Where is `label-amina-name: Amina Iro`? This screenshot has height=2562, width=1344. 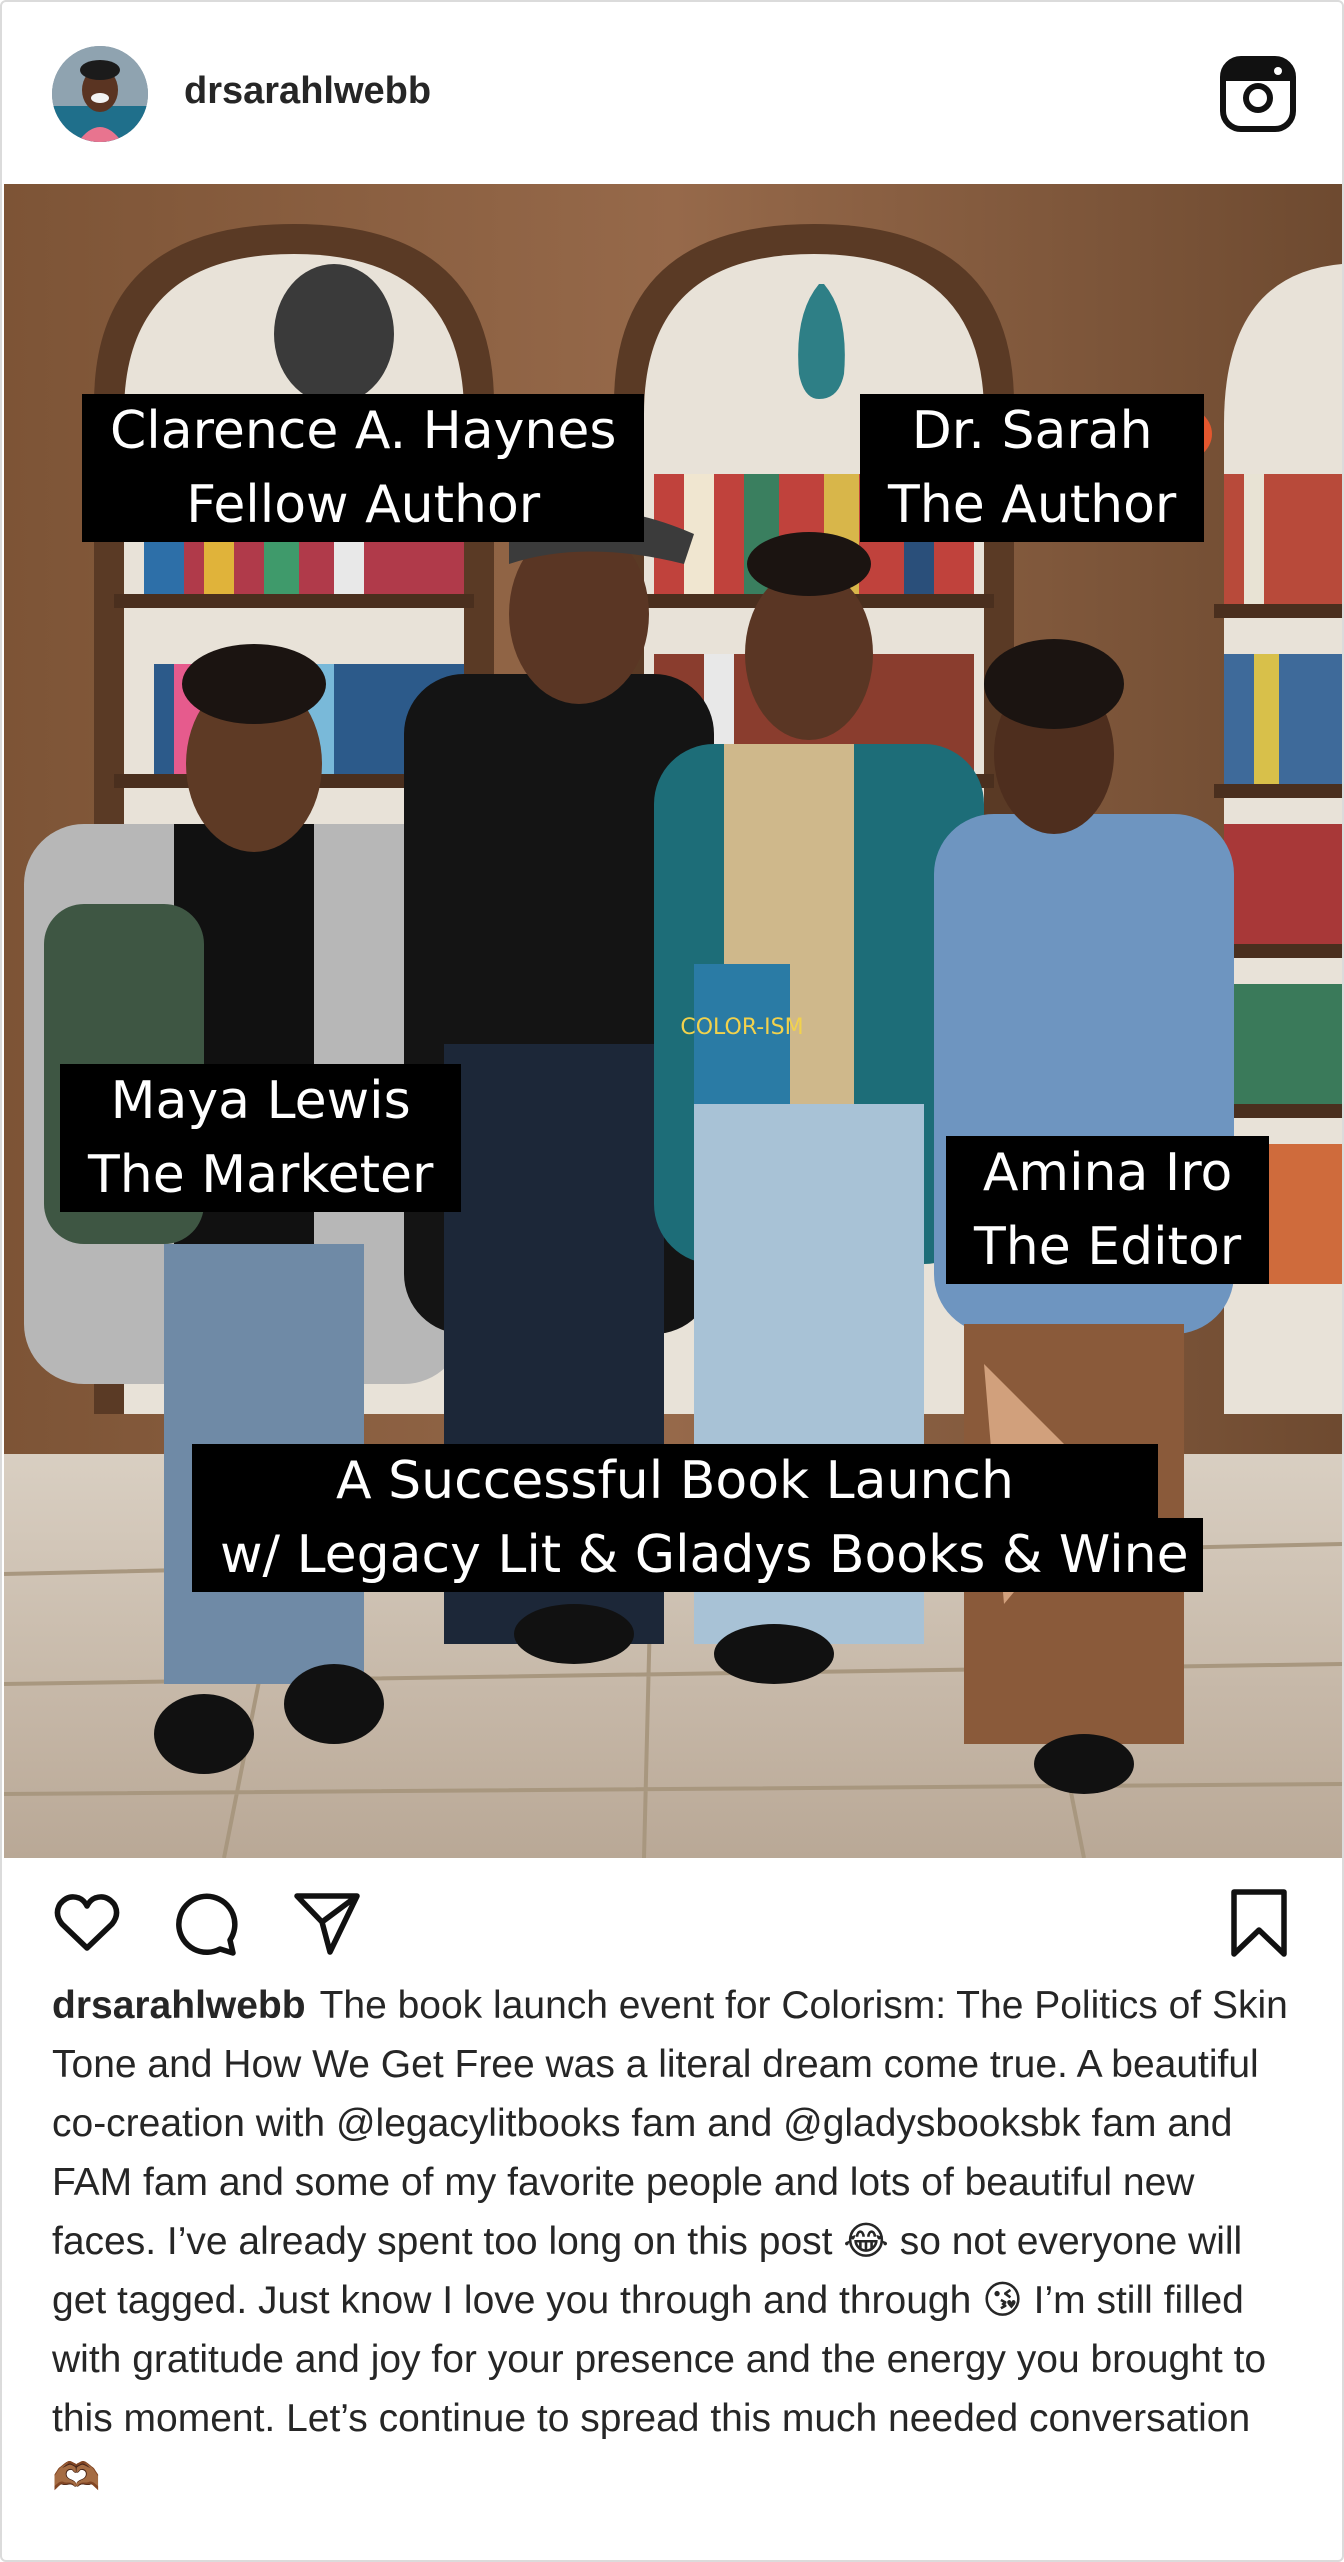 label-amina-name: Amina Iro is located at coordinates (1107, 1173).